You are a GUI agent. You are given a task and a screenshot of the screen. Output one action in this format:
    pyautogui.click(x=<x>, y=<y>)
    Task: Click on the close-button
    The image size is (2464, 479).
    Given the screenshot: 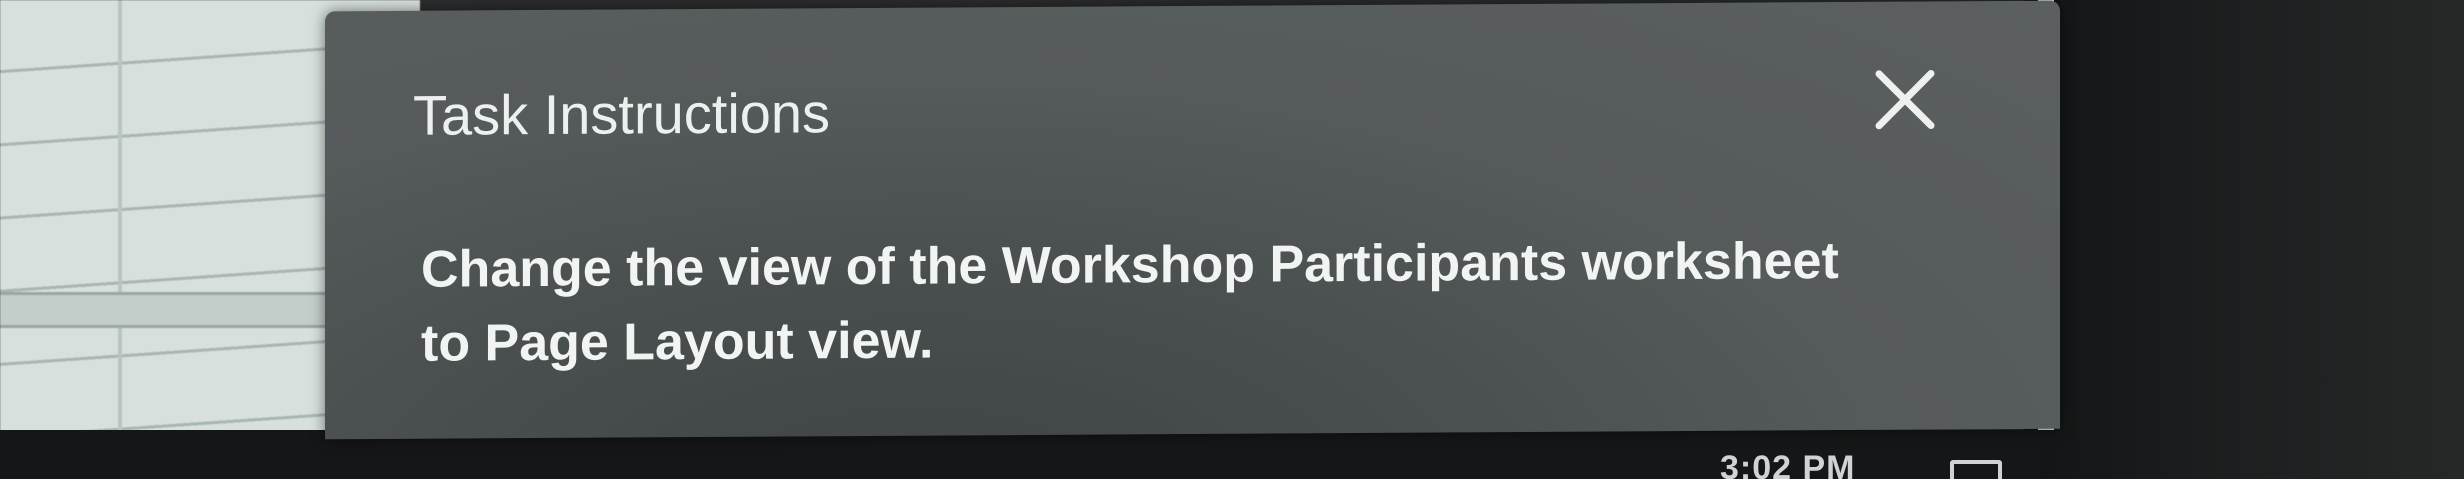 What is the action you would take?
    pyautogui.click(x=1905, y=99)
    